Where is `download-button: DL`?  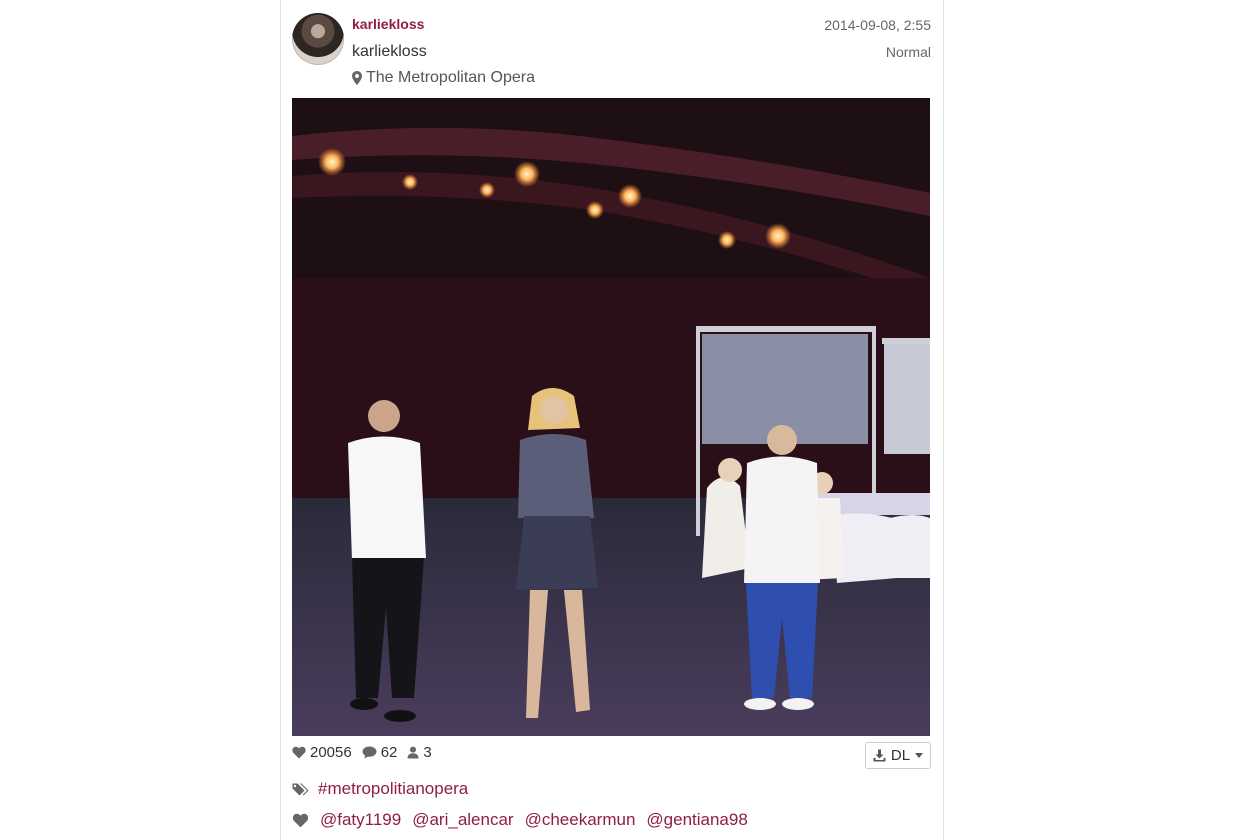 download-button: DL is located at coordinates (898, 755).